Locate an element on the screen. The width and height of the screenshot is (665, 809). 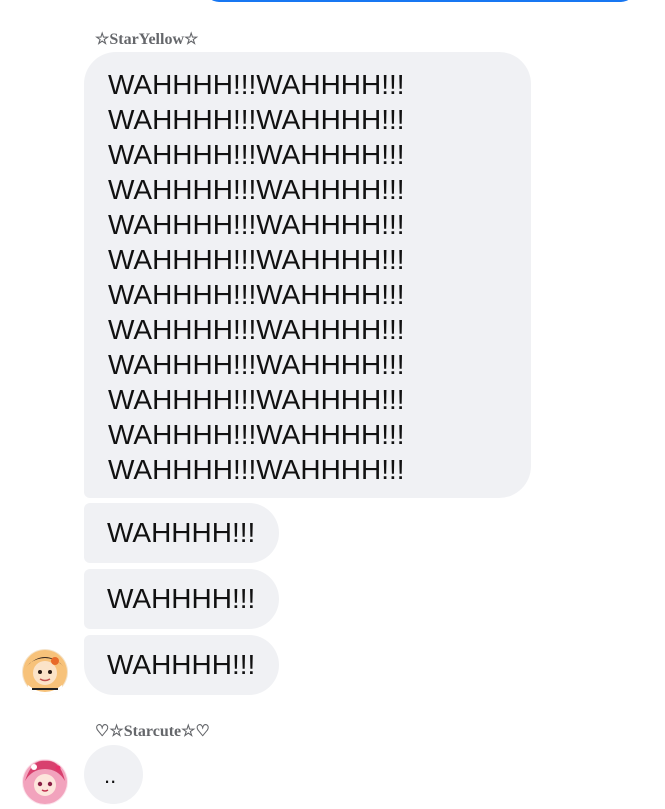
sender-name-staryellow: ☆StarYellow☆ is located at coordinates (147, 39).